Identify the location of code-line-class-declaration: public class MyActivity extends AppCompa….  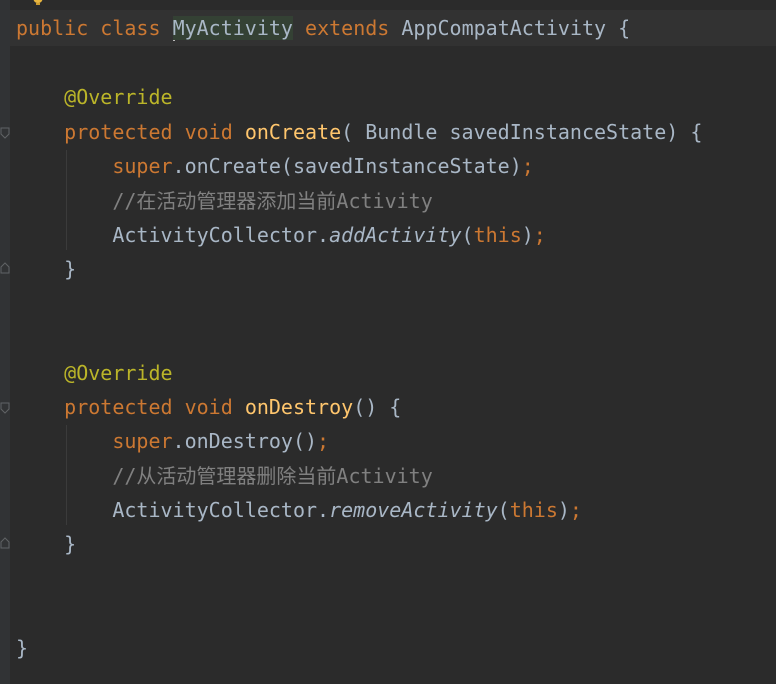
(323, 28).